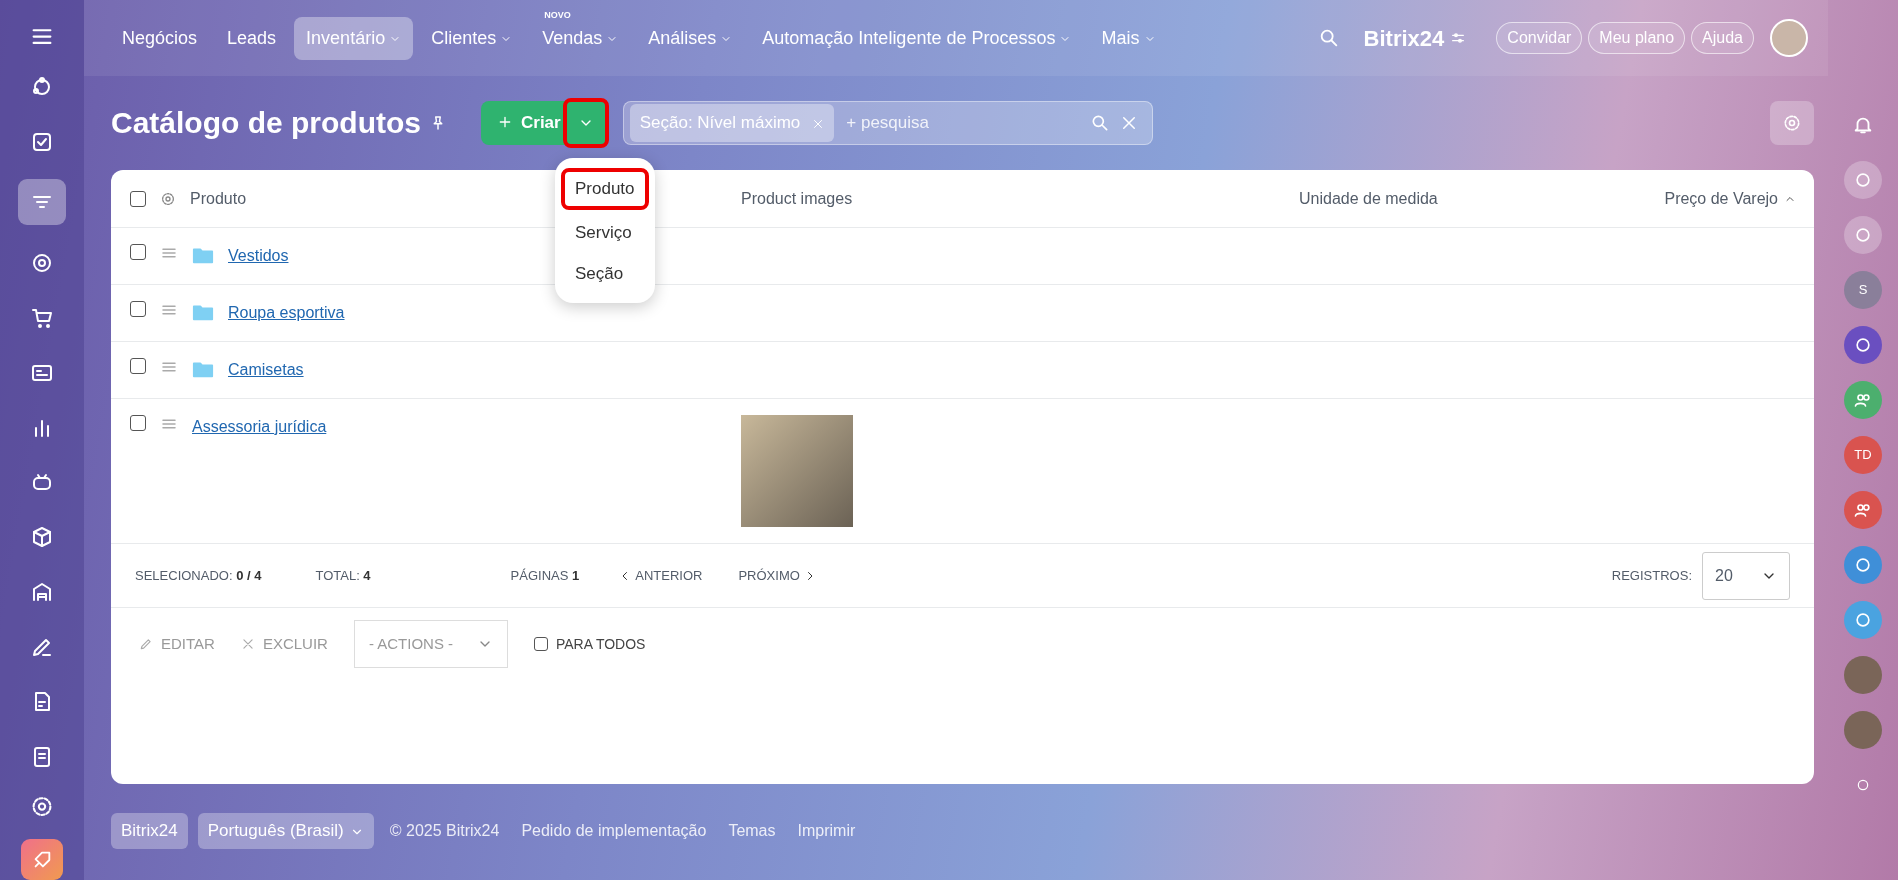 This screenshot has width=1898, height=880. What do you see at coordinates (286, 313) in the screenshot?
I see `product-link: Roupa esportiva` at bounding box center [286, 313].